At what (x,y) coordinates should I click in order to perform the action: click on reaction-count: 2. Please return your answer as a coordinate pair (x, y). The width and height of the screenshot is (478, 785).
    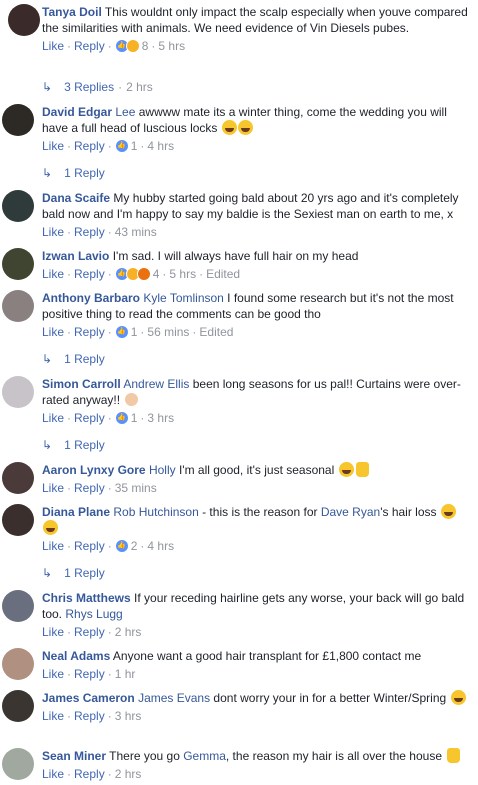
    Looking at the image, I should click on (134, 546).